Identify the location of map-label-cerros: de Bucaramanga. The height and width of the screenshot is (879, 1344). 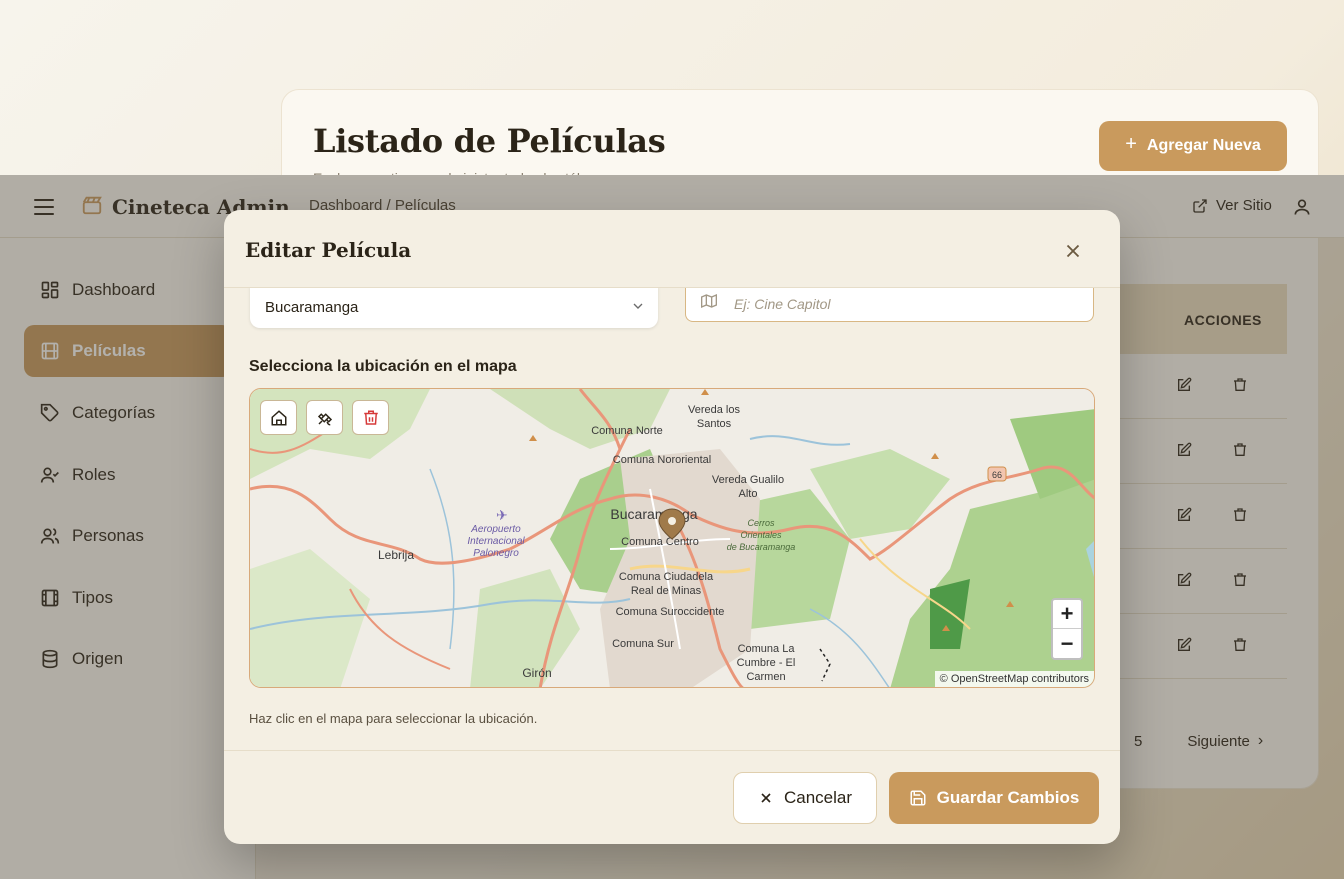
(761, 547).